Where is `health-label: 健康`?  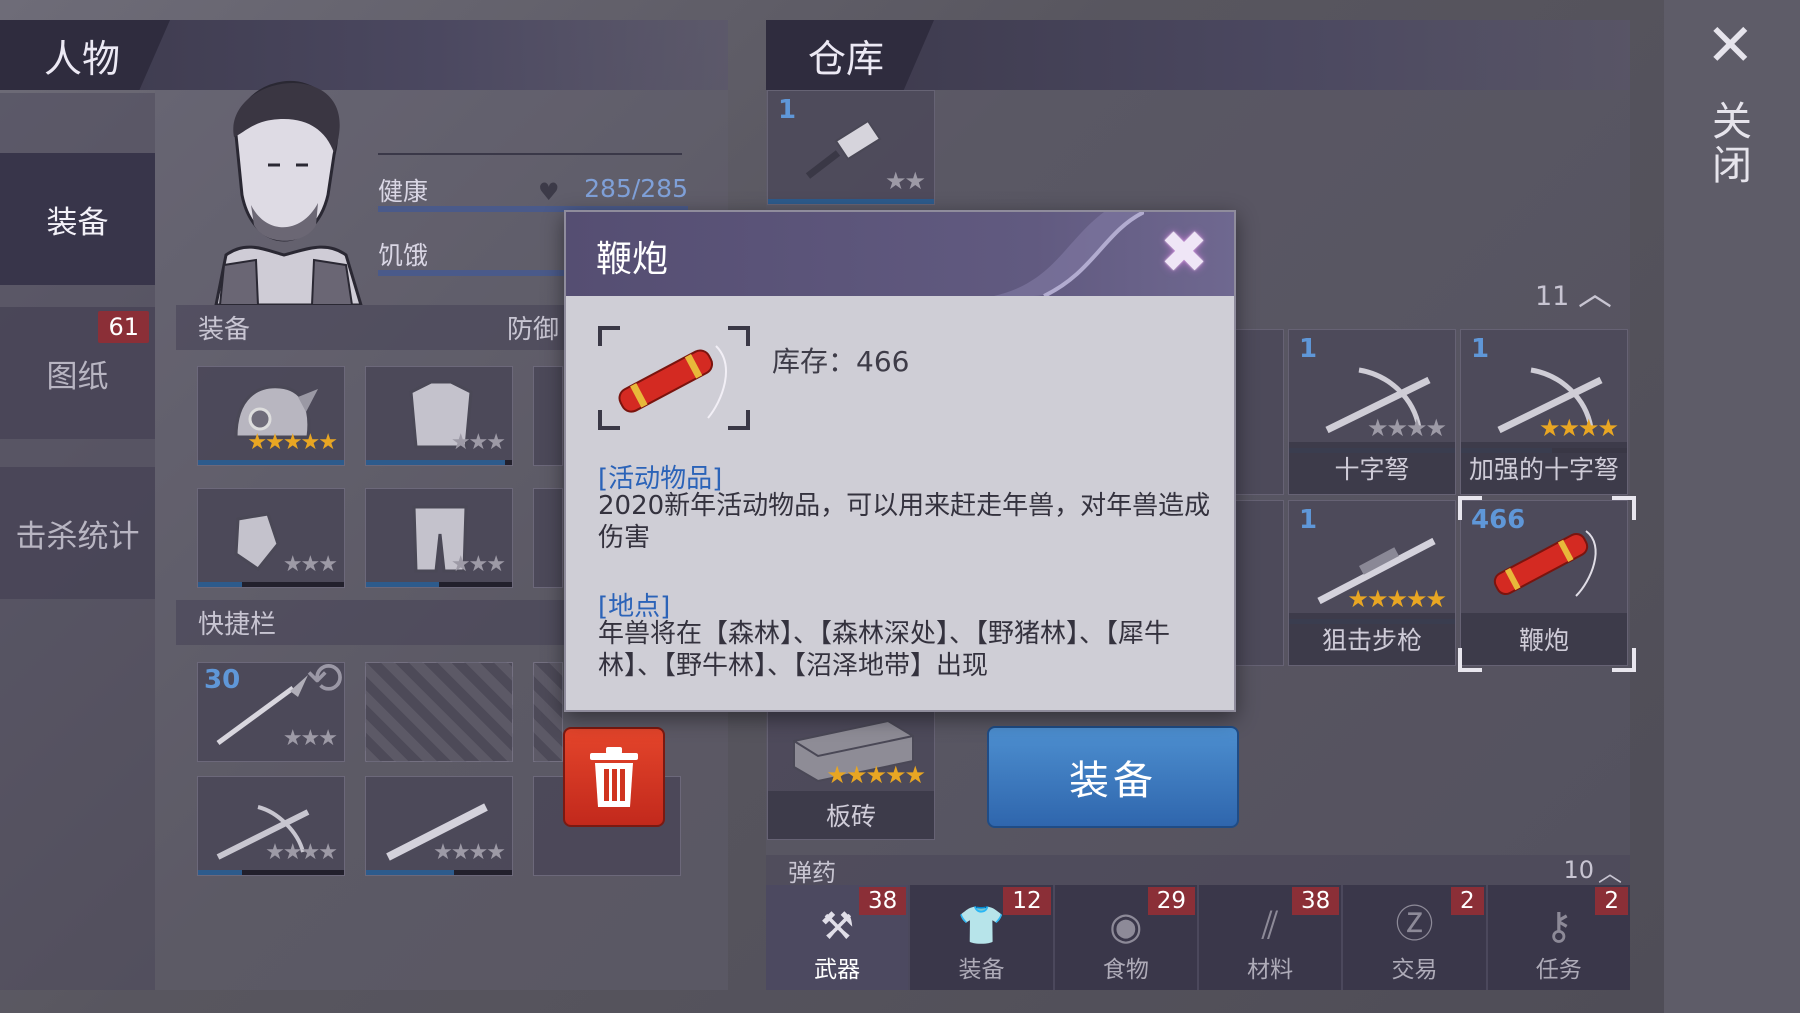 health-label: 健康 is located at coordinates (403, 191).